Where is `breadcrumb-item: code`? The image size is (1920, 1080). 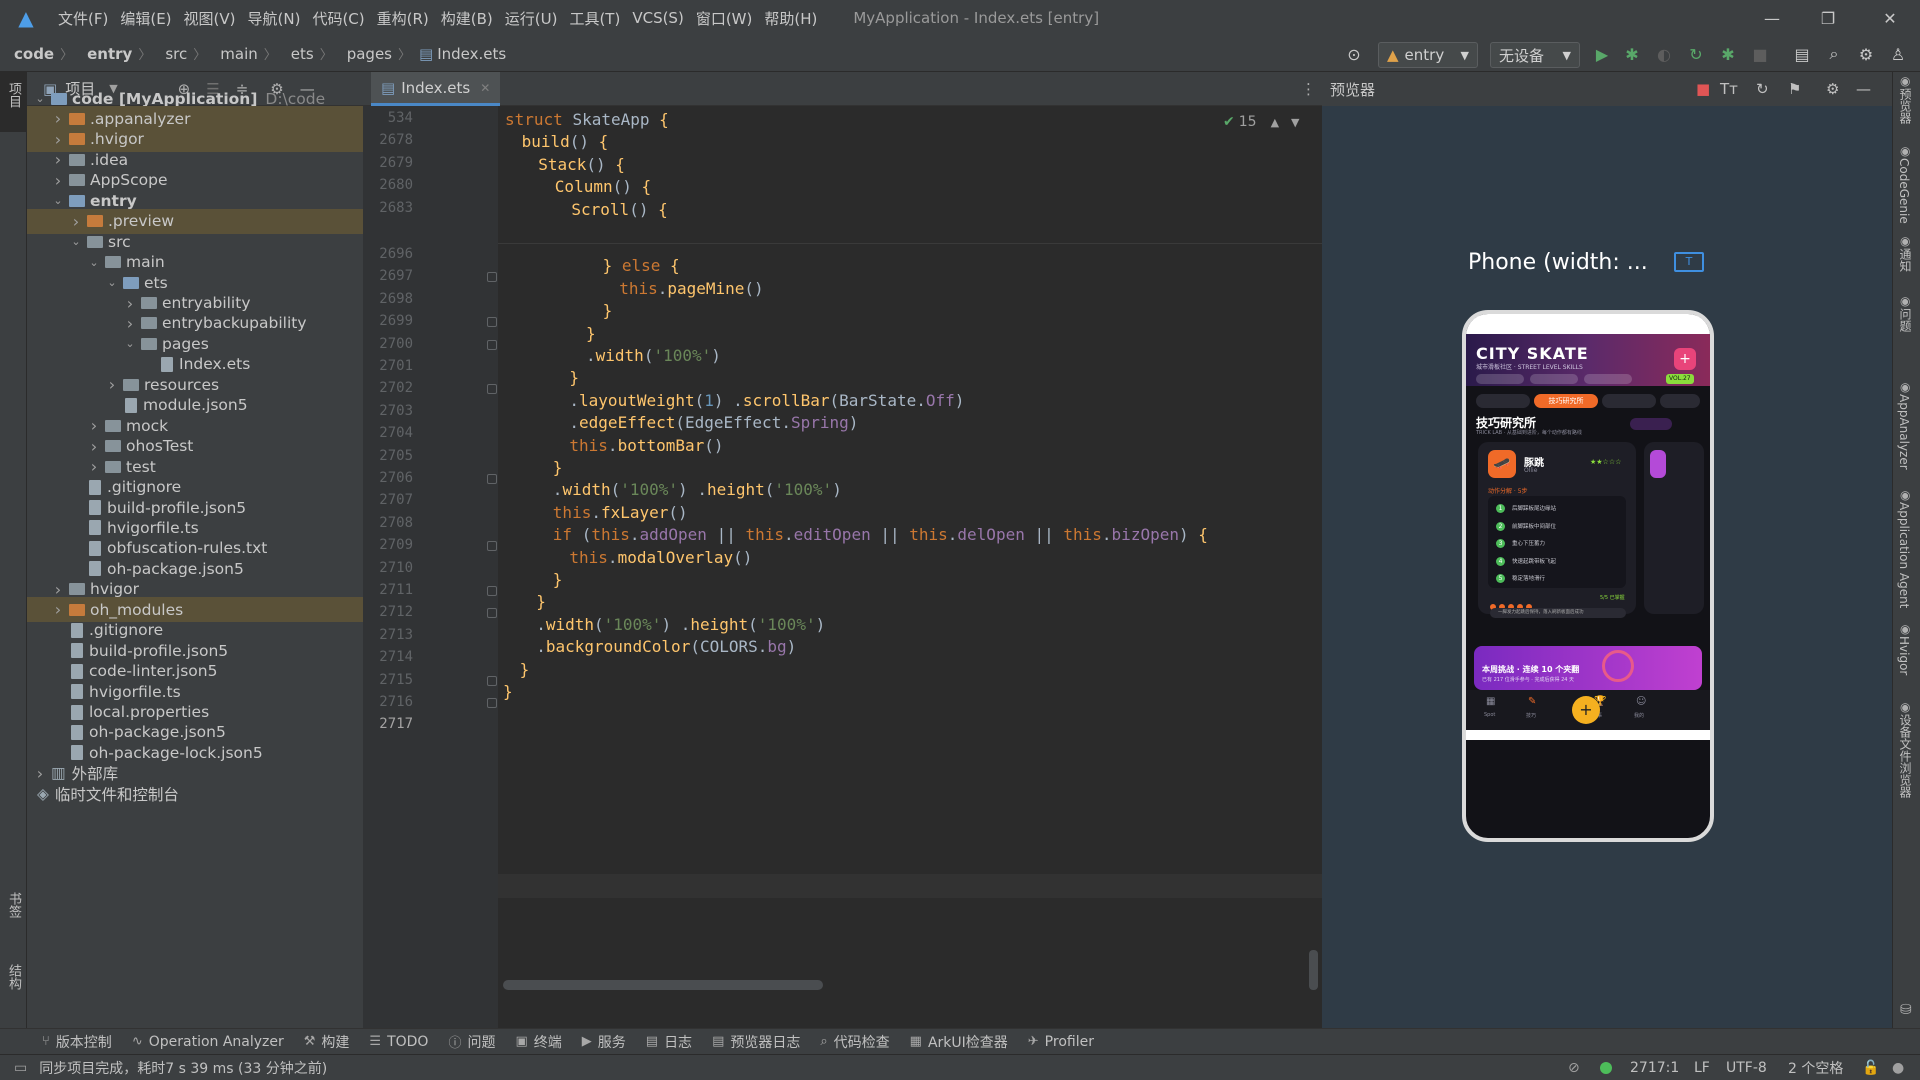 breadcrumb-item: code is located at coordinates (34, 54).